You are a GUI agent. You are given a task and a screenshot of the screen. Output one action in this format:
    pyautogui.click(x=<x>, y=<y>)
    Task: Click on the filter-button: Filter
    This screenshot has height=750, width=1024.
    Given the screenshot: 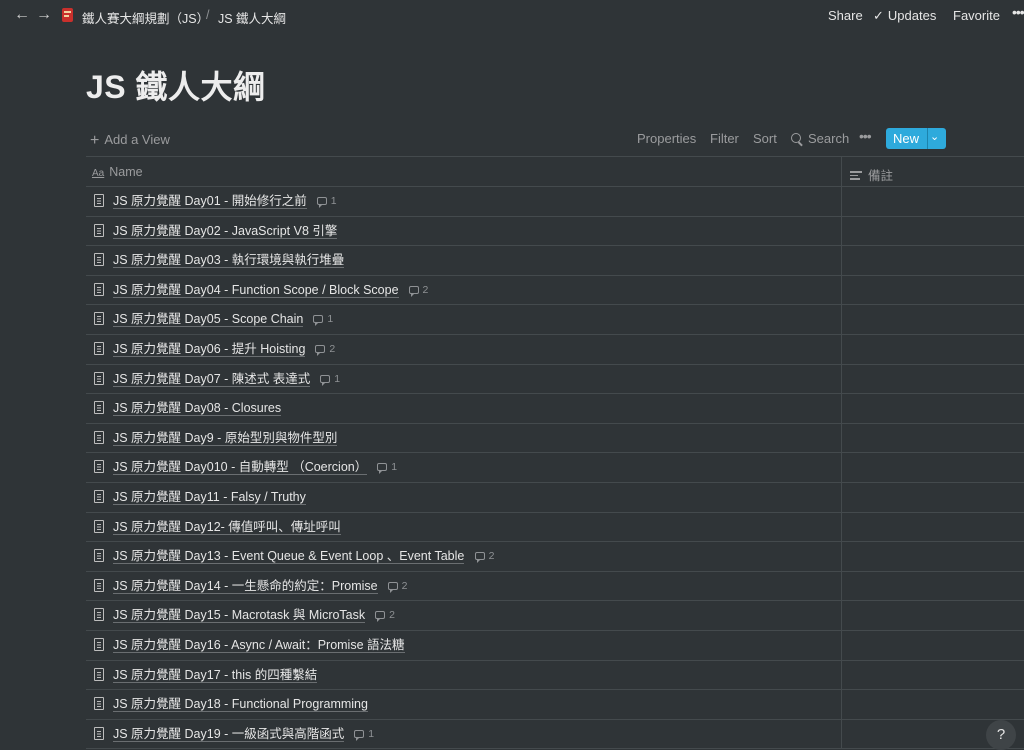 What is the action you would take?
    pyautogui.click(x=724, y=138)
    